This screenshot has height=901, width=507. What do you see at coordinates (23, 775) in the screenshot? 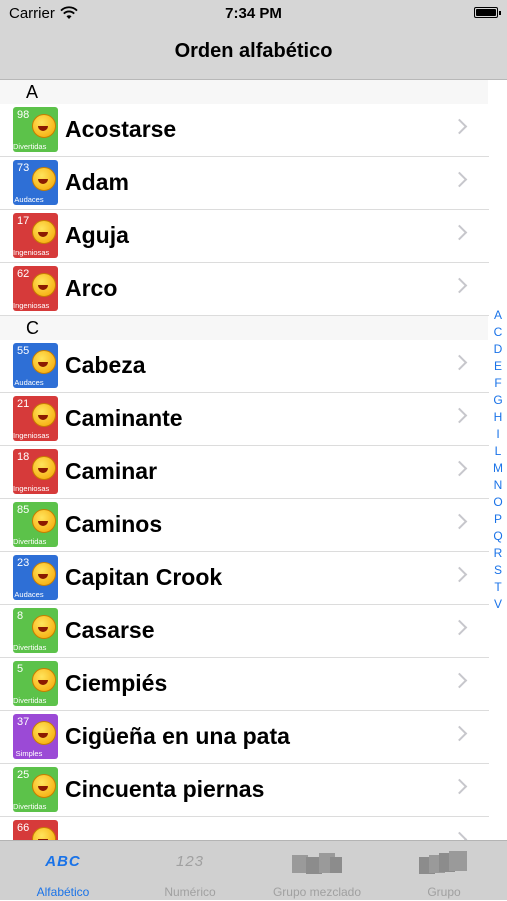
I see `item-number: 25` at bounding box center [23, 775].